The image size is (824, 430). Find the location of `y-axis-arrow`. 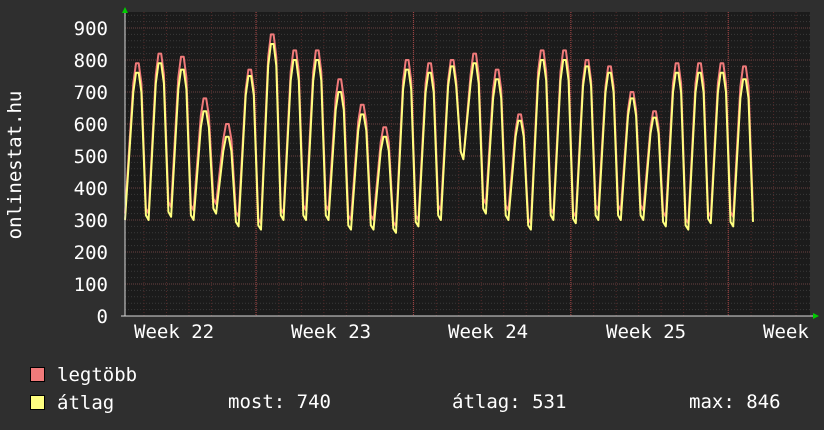

y-axis-arrow is located at coordinates (125, 10).